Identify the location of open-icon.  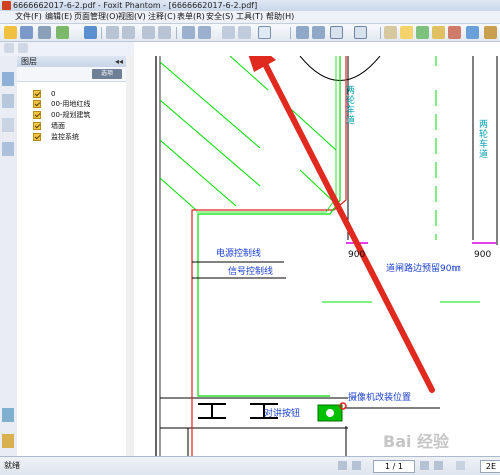
(10, 32).